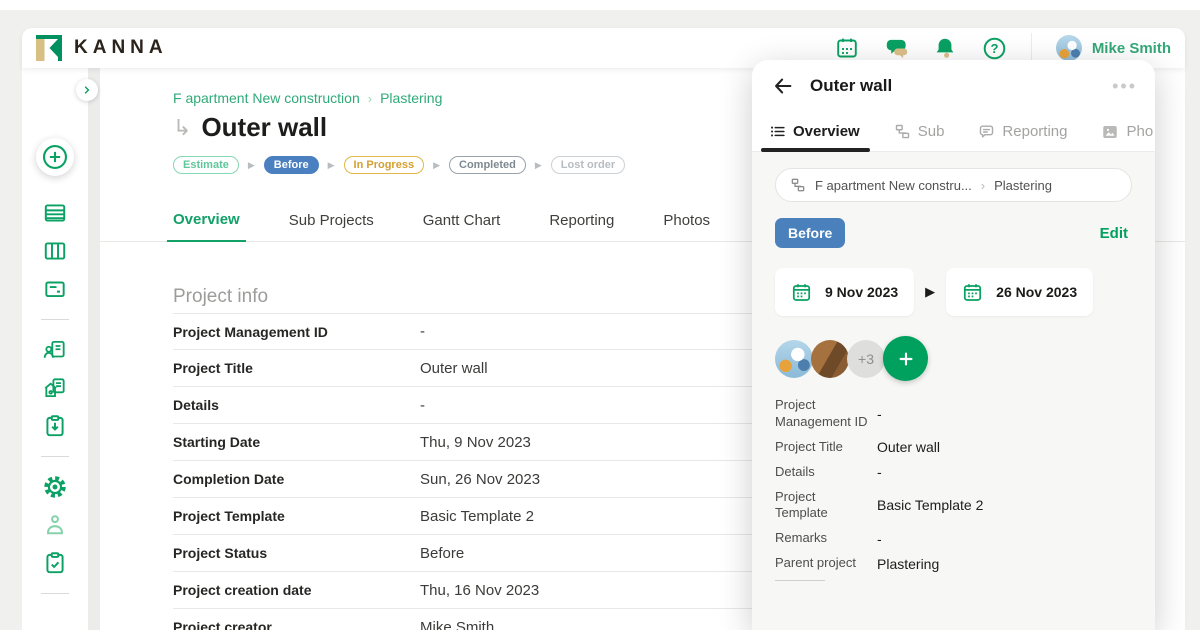 Image resolution: width=1200 pixels, height=630 pixels. I want to click on drawer-tab-label: Overview, so click(826, 131).